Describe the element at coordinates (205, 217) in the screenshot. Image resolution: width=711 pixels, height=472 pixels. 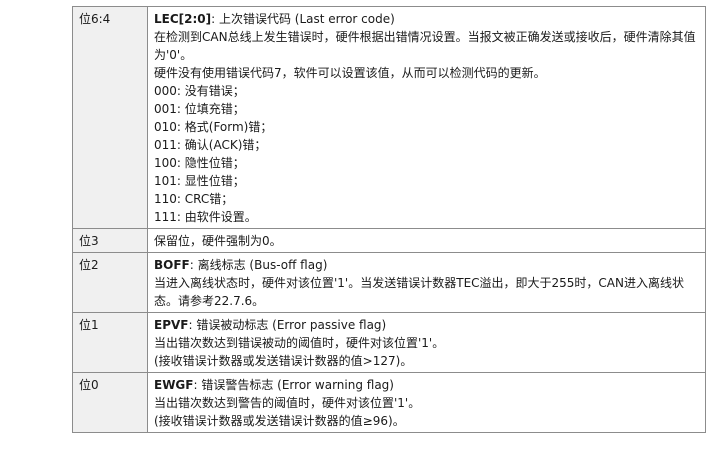
I see `error-code-111: 111: 由软件设置。` at that location.